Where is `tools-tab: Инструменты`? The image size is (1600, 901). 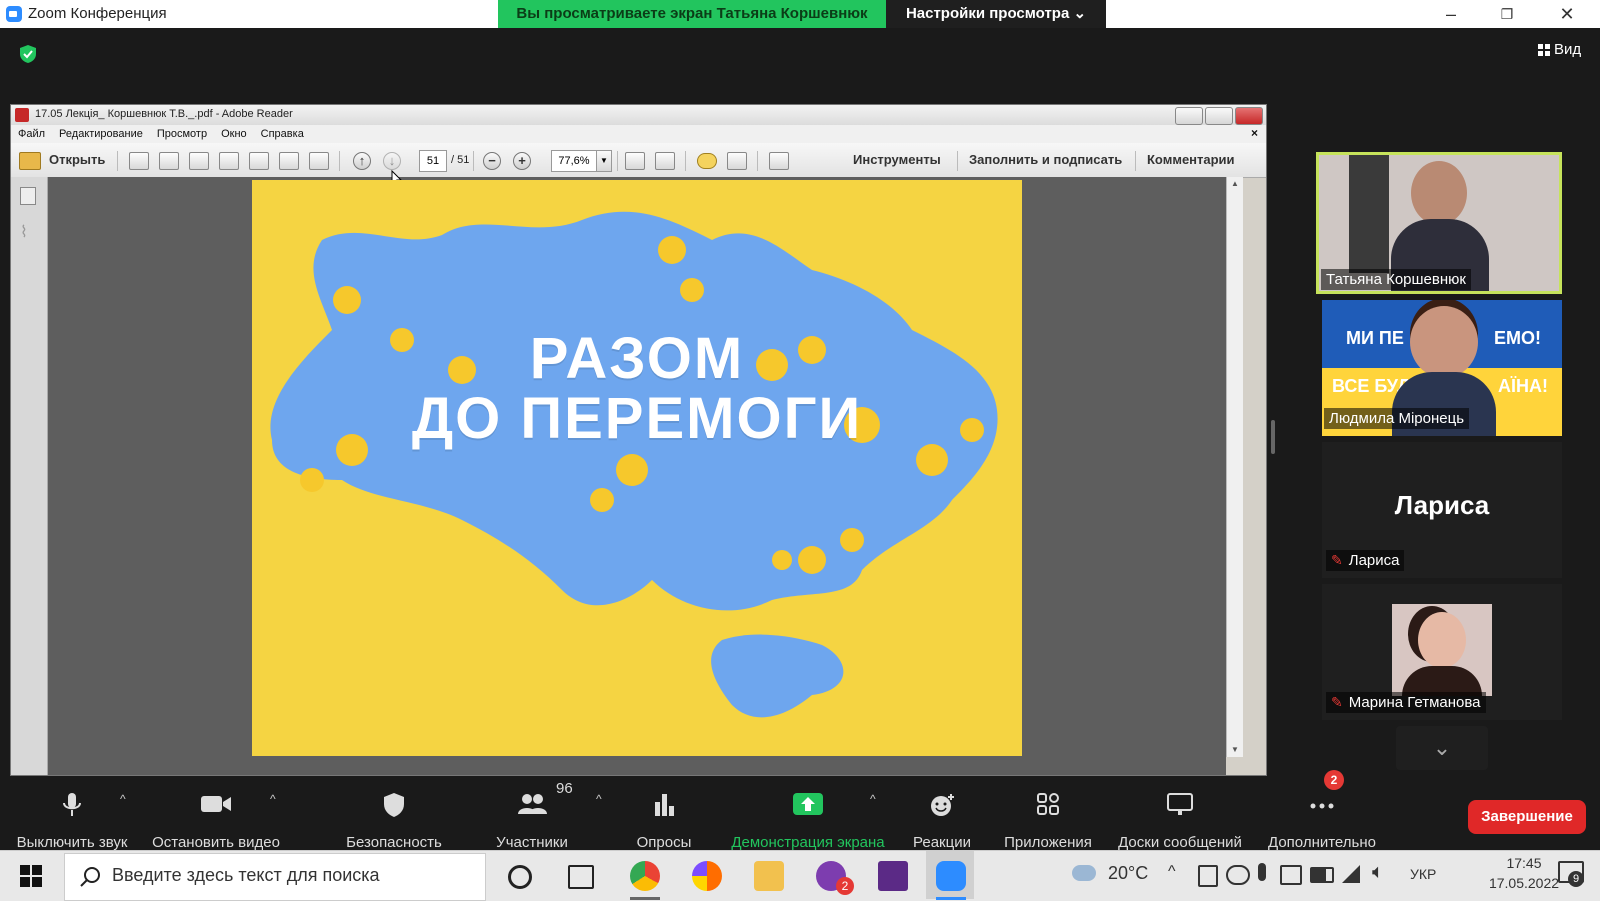 tools-tab: Инструменты is located at coordinates (897, 159).